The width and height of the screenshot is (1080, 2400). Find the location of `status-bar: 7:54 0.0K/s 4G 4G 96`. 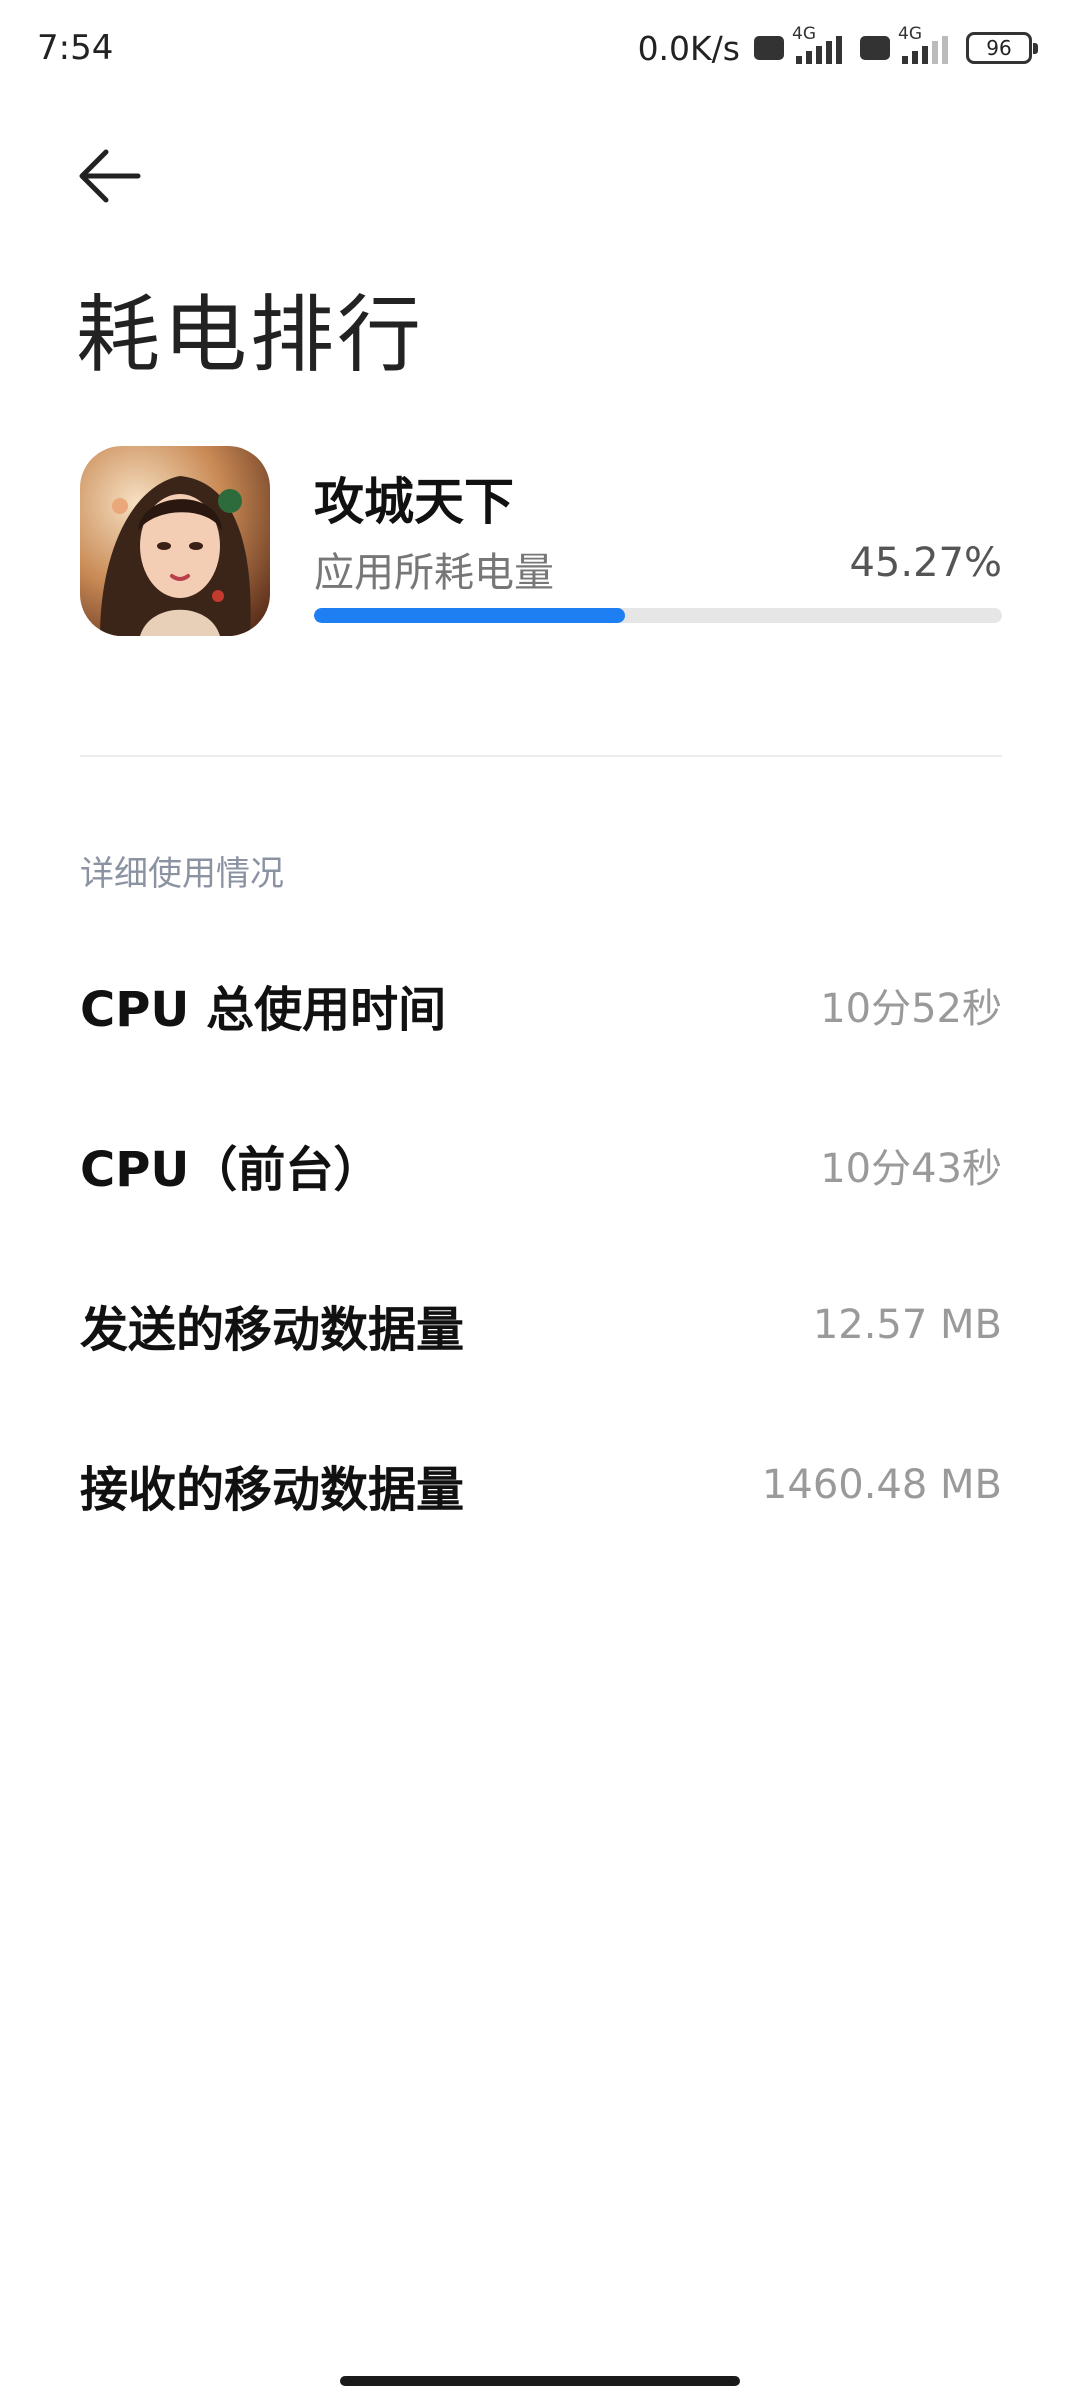

status-bar: 7:54 0.0K/s 4G 4G 96 is located at coordinates (540, 48).